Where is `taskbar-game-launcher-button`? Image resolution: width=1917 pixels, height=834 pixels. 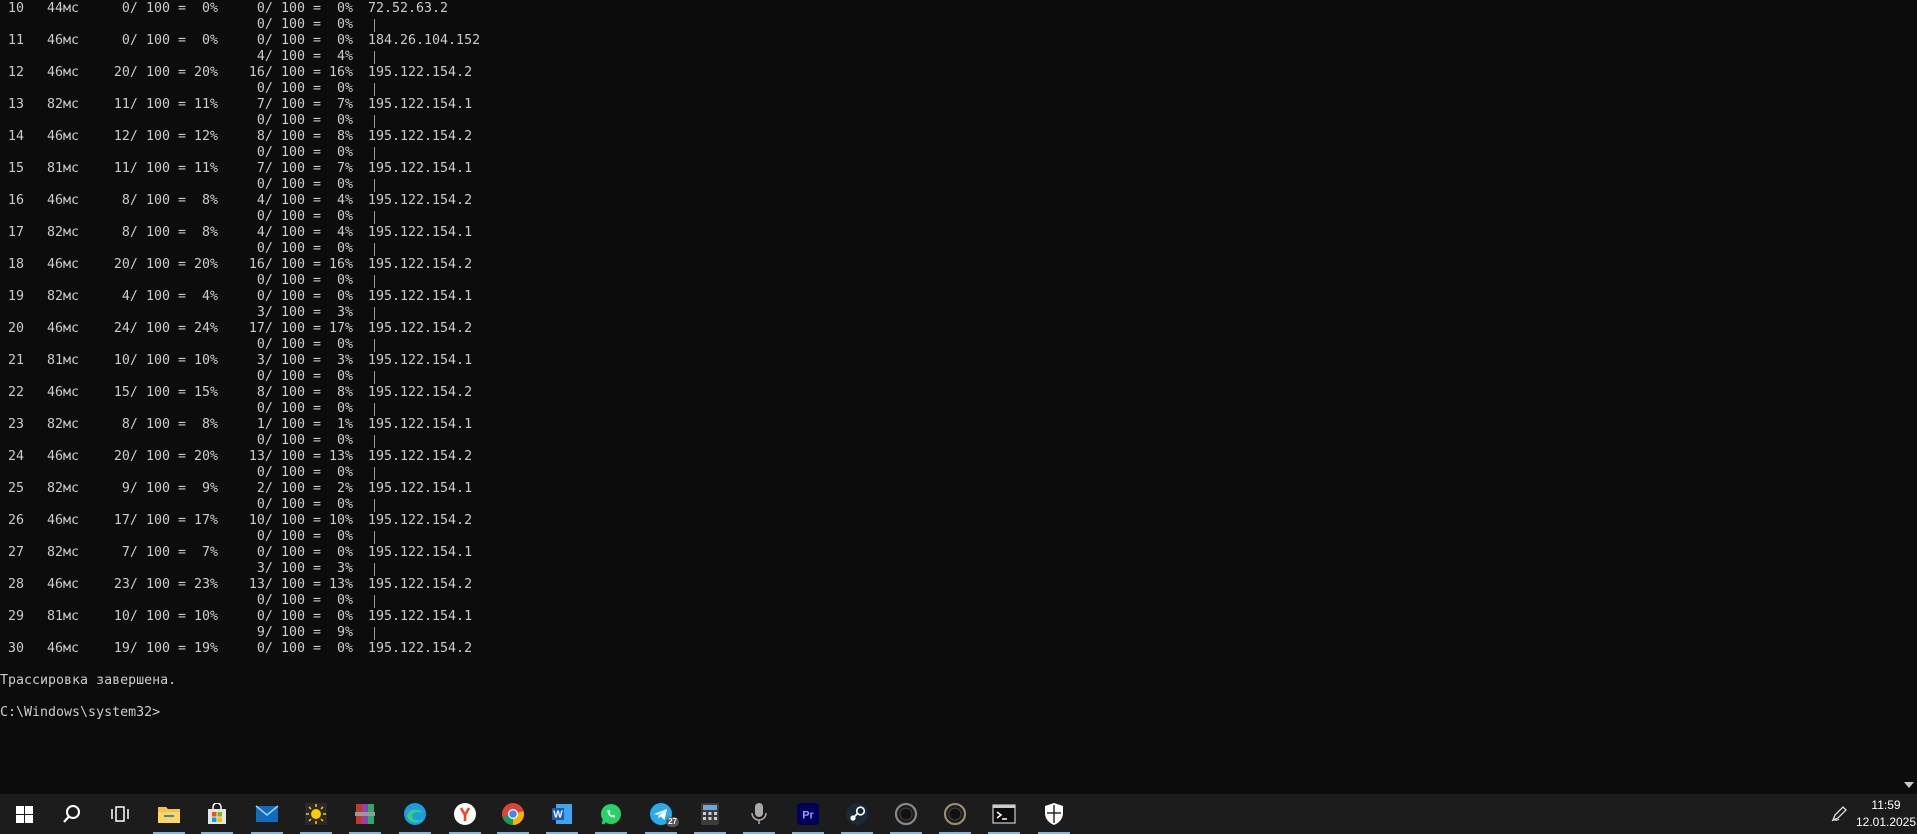 taskbar-game-launcher-button is located at coordinates (906, 814).